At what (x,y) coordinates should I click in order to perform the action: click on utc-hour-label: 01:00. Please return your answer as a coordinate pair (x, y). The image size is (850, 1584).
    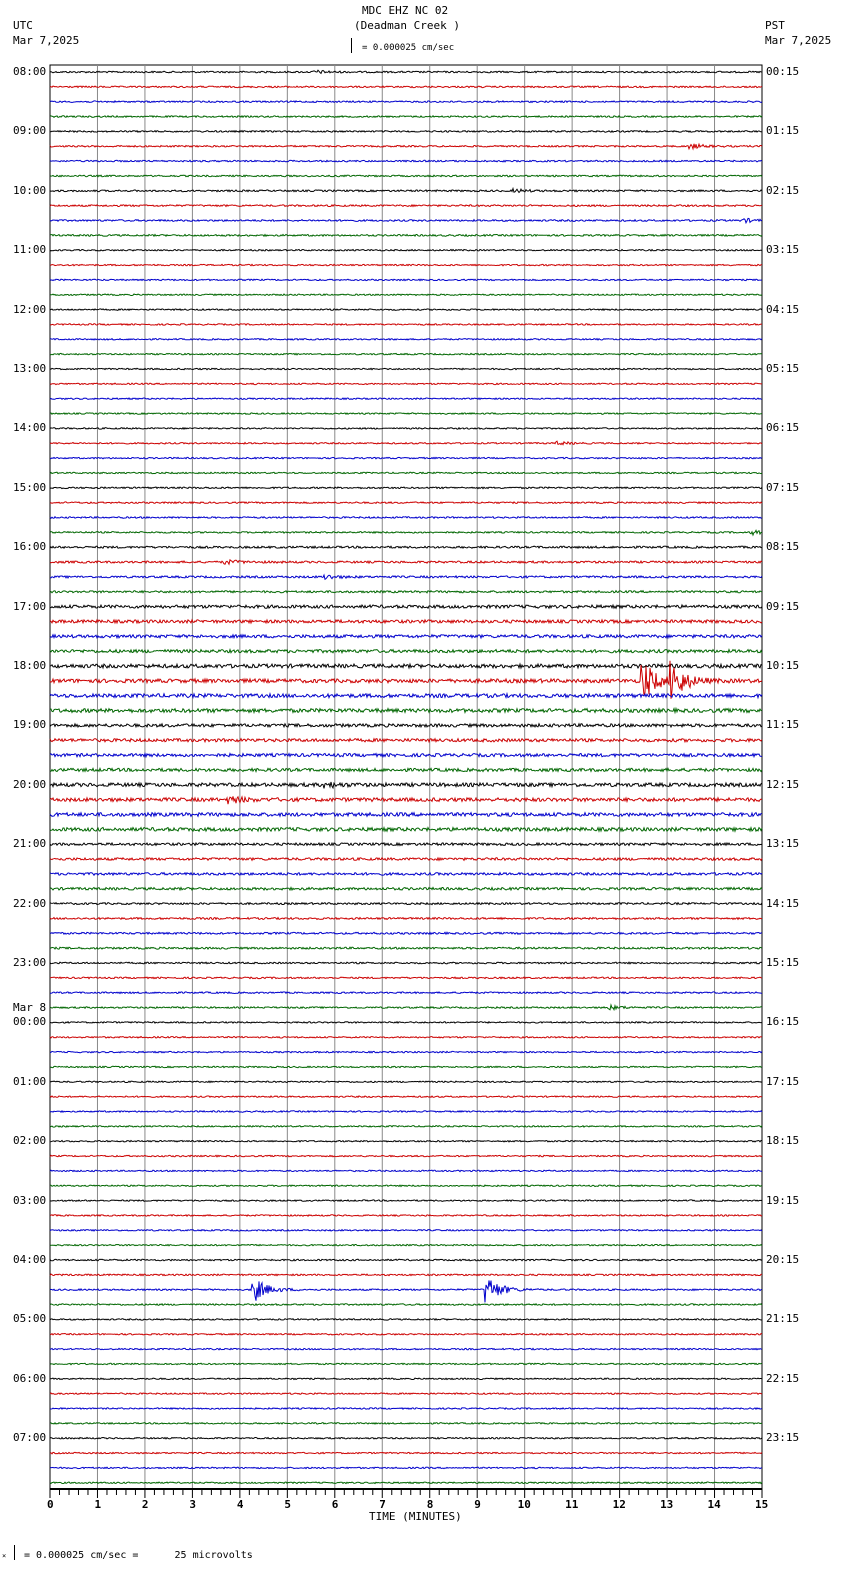
    Looking at the image, I should click on (30, 1081).